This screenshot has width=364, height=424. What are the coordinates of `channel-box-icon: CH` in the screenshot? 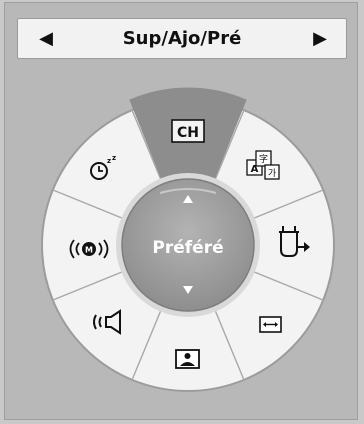 It's located at (188, 131).